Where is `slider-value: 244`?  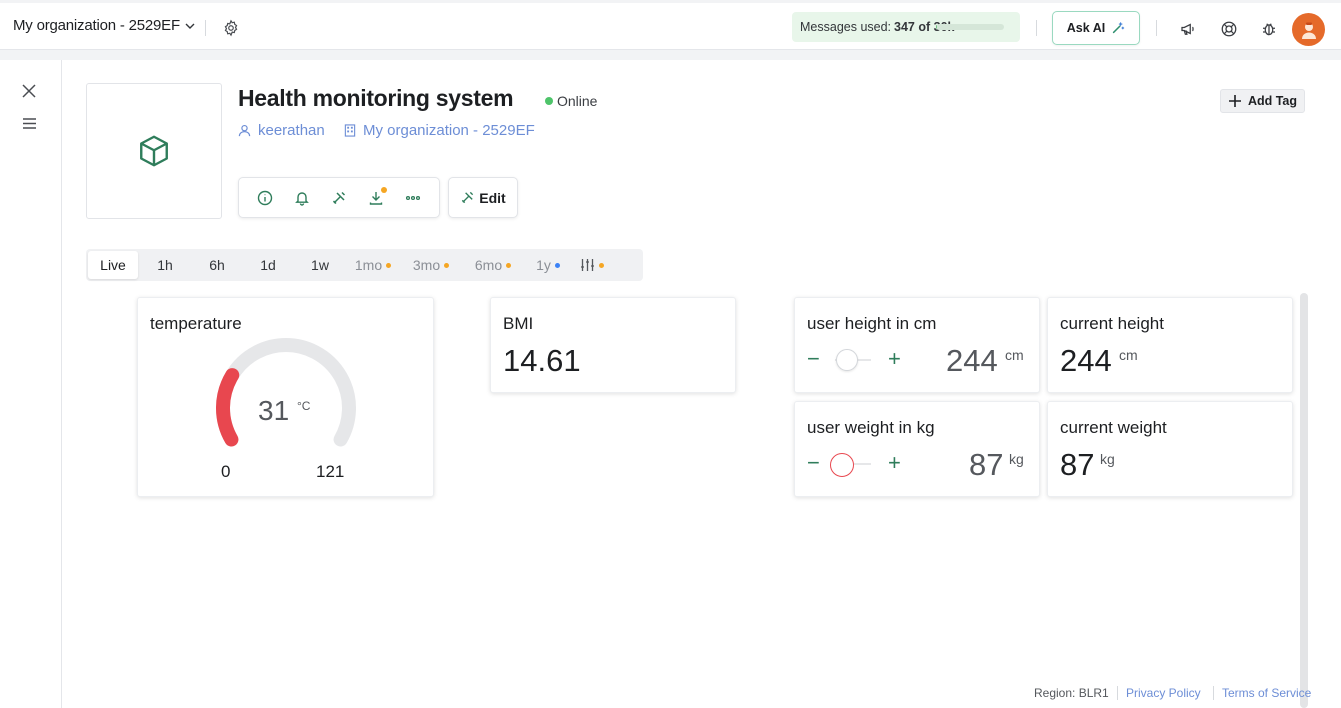
slider-value: 244 is located at coordinates (972, 360).